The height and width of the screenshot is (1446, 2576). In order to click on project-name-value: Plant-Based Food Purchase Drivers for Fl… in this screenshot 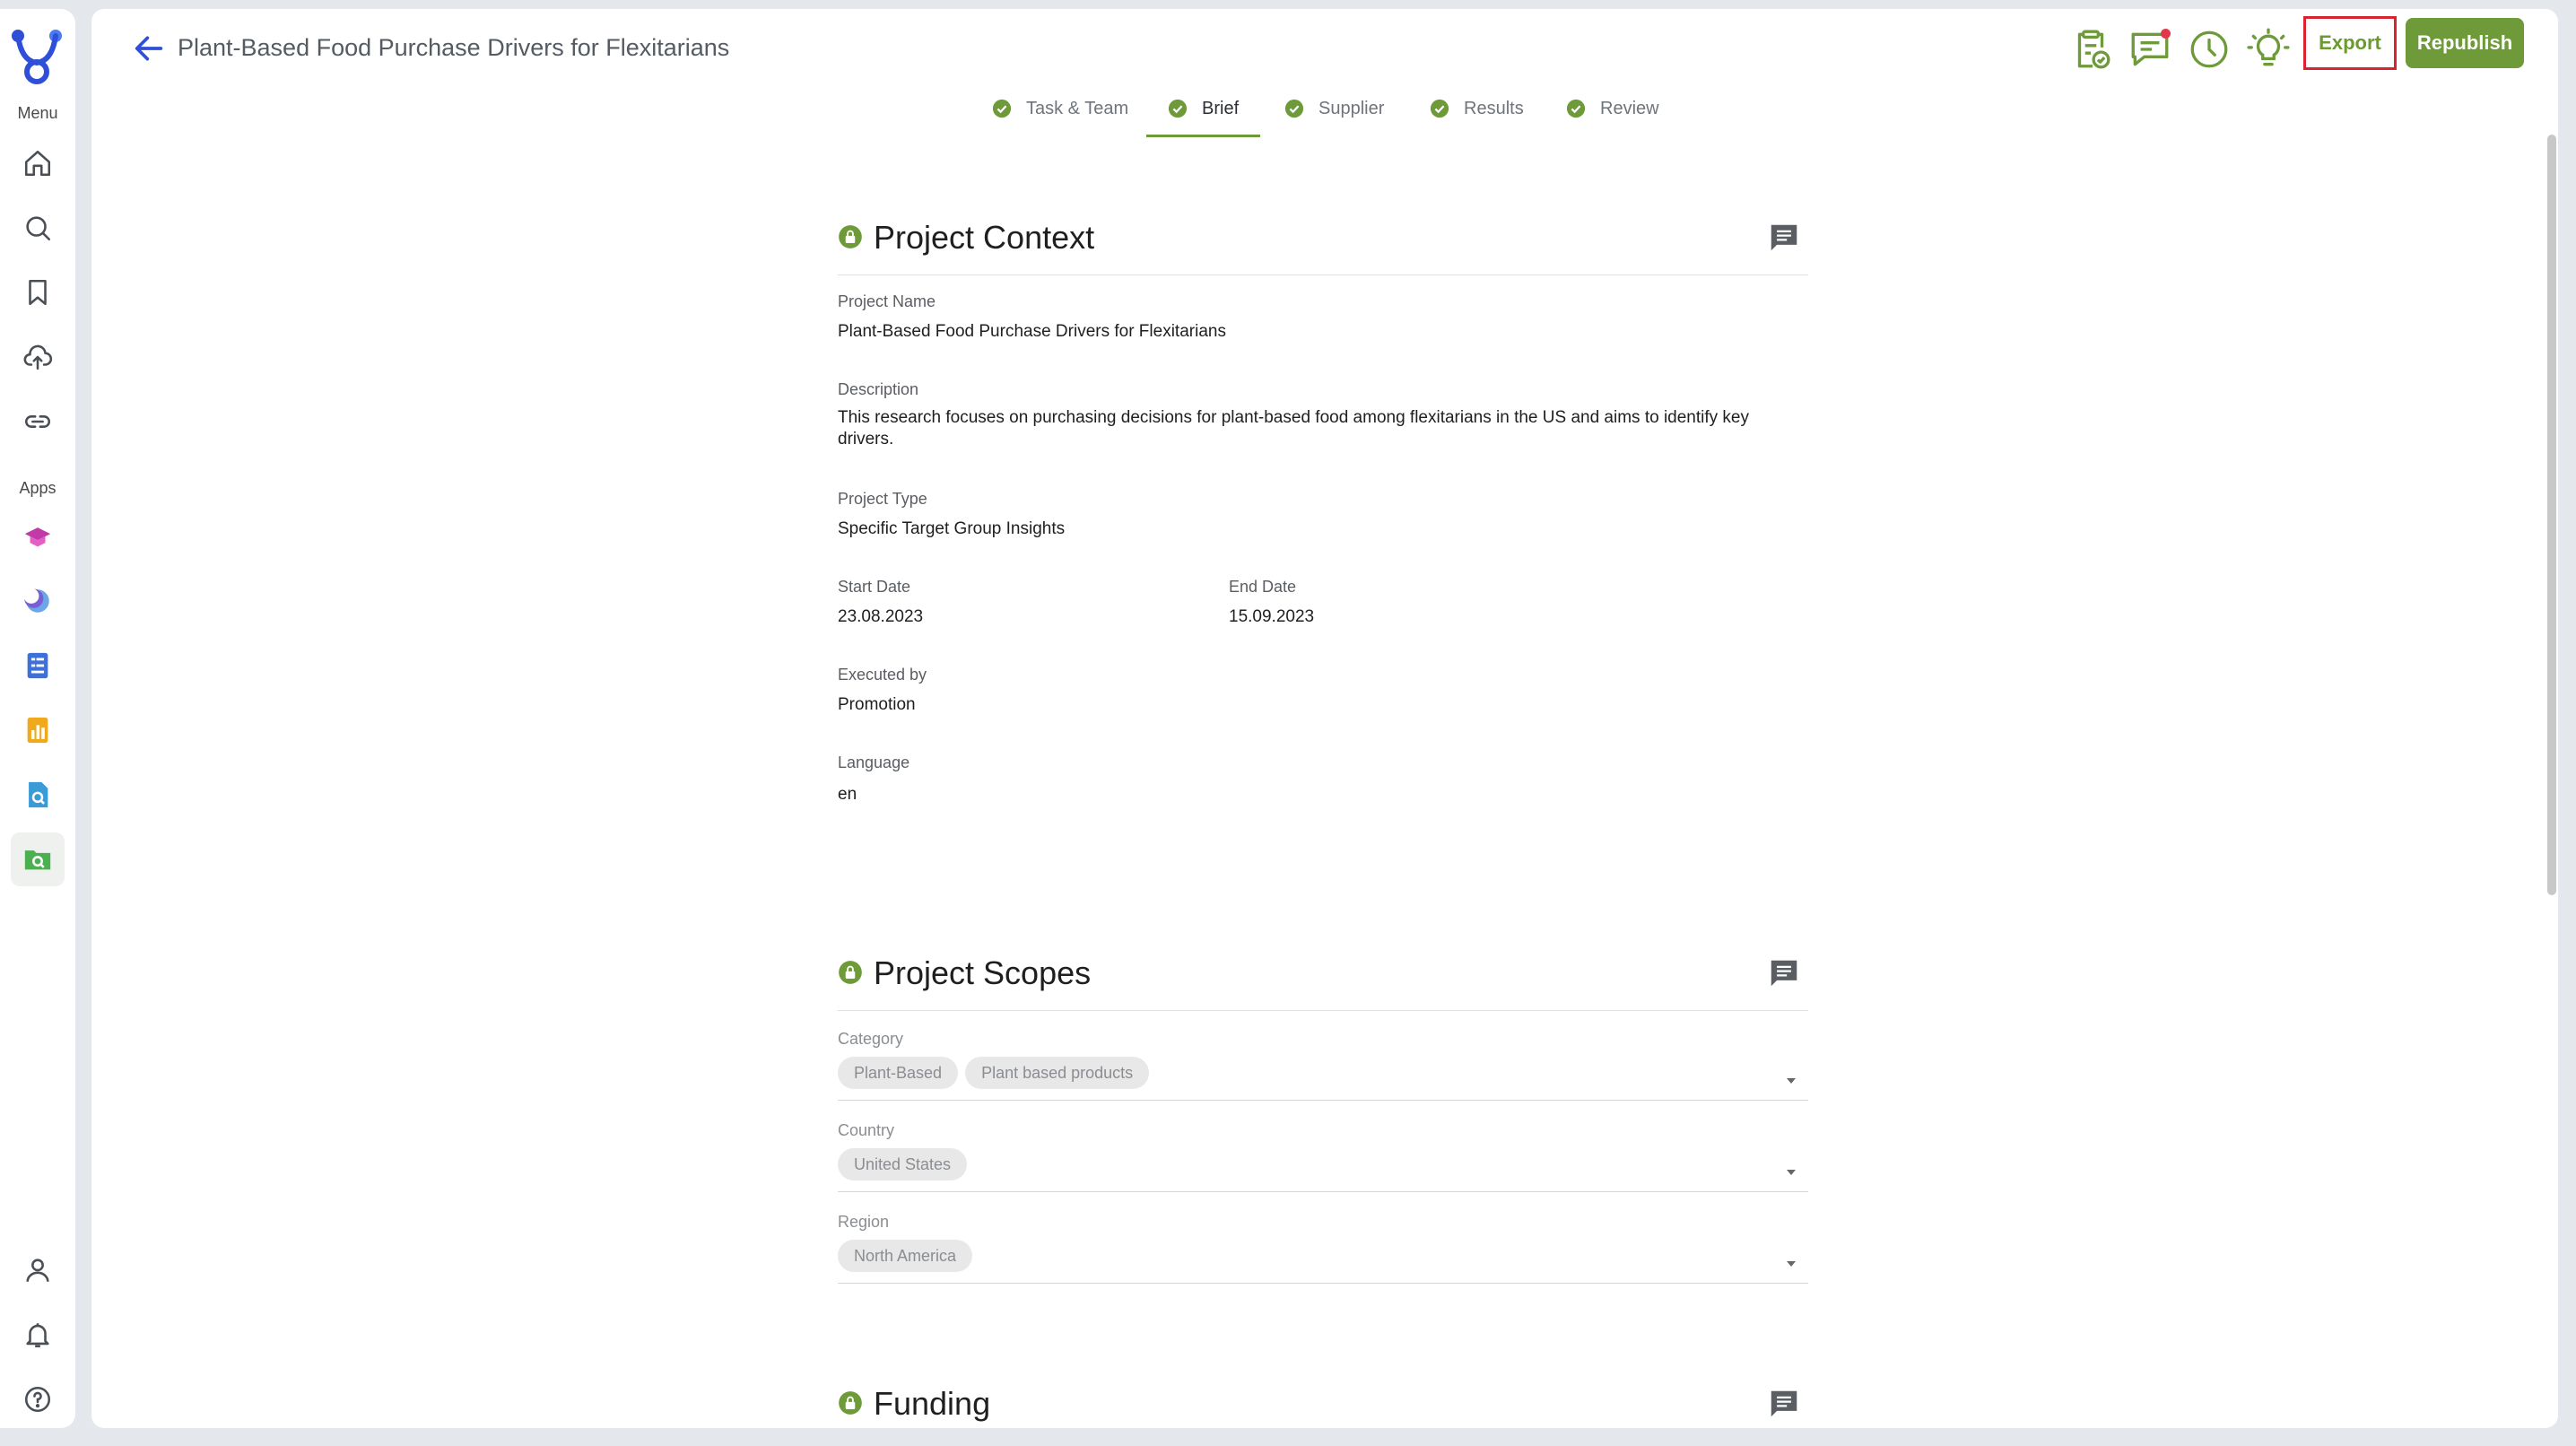, I will do `click(1032, 331)`.